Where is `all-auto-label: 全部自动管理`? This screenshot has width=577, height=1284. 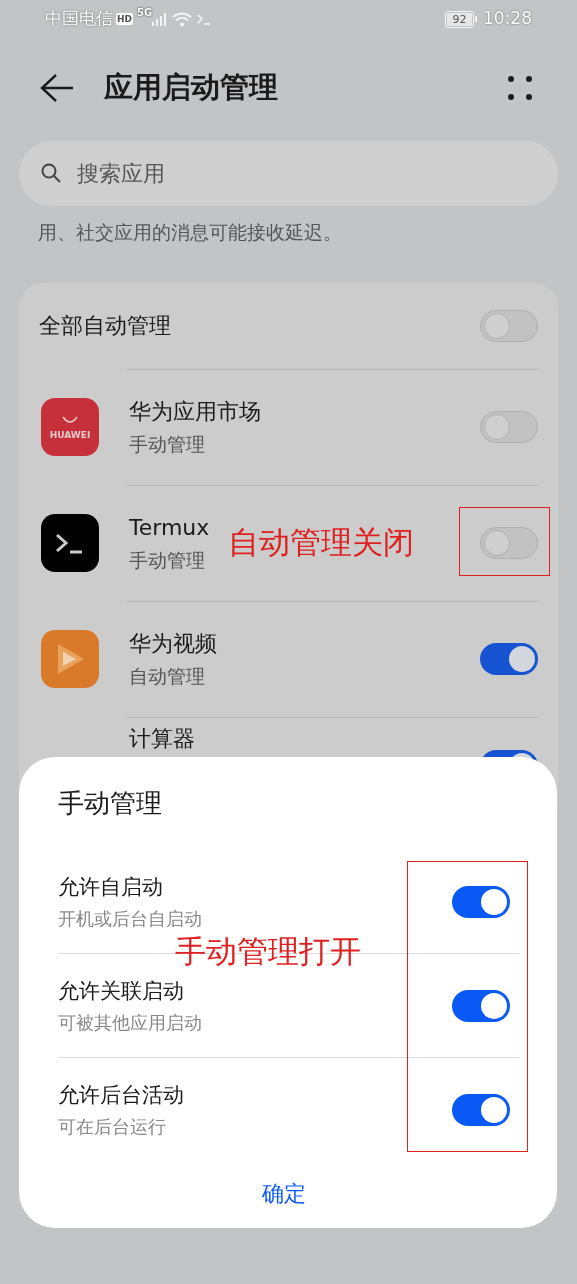 all-auto-label: 全部自动管理 is located at coordinates (105, 326).